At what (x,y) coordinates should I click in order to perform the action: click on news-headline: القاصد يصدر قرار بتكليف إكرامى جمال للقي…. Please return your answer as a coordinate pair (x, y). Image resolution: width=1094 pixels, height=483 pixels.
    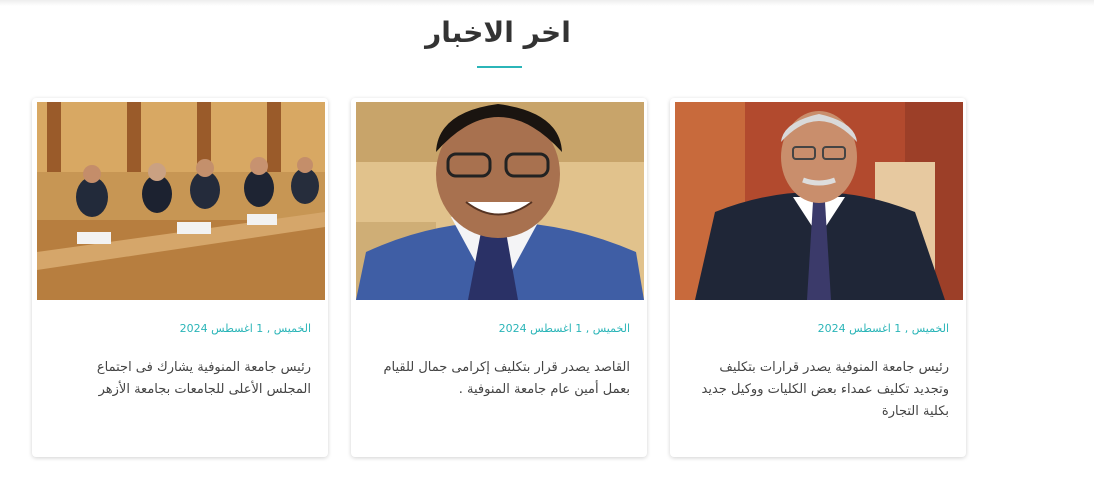
    Looking at the image, I should click on (499, 379).